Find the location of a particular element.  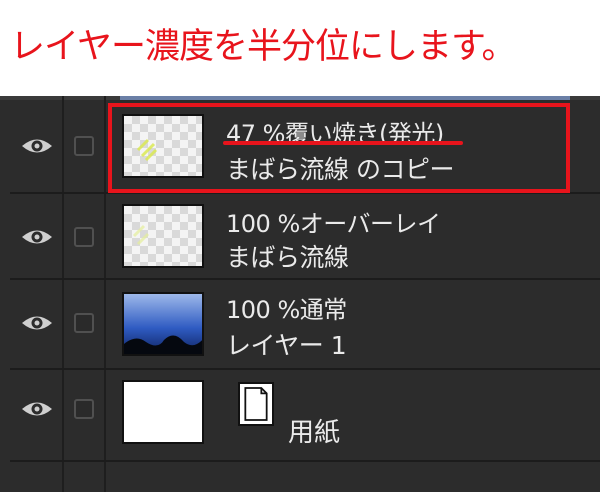

layer-blend-mode: 100 %通常 is located at coordinates (286, 310).